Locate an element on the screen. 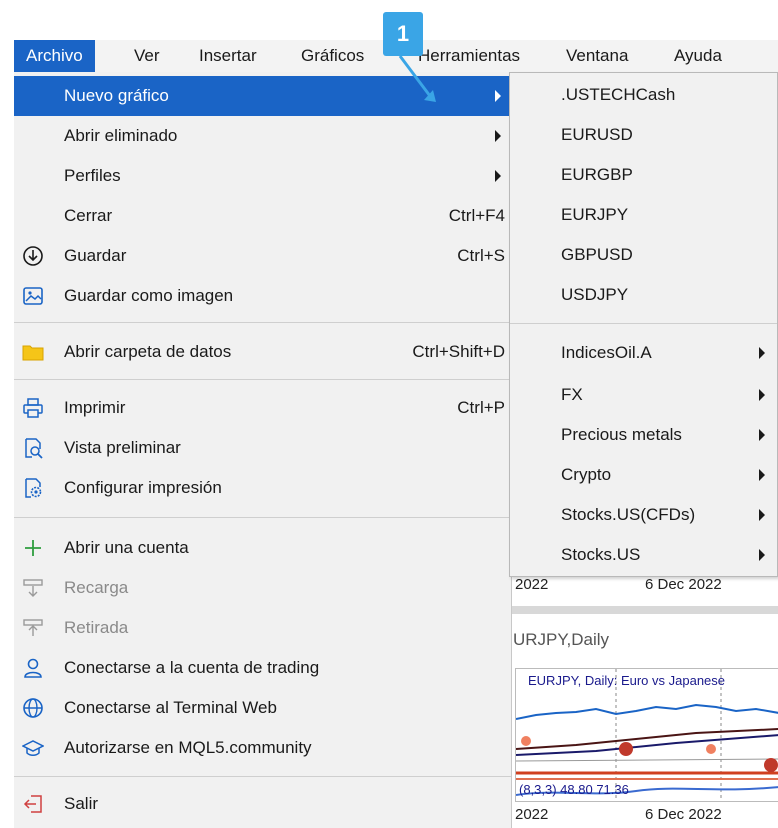  submenu-item-group: FX is located at coordinates (643, 395).